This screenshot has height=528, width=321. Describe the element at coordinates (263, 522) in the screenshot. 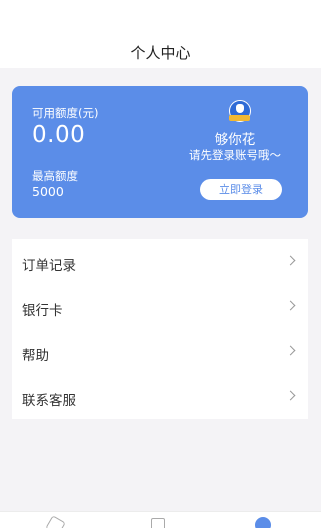

I see `profile-icon` at that location.